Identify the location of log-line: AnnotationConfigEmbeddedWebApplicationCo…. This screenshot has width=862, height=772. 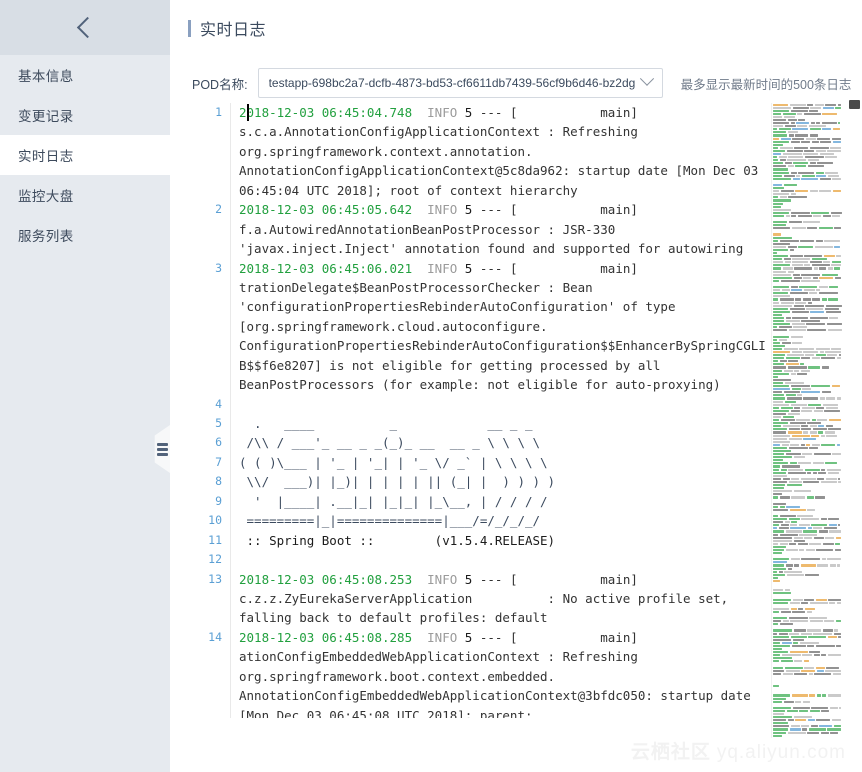
(495, 696).